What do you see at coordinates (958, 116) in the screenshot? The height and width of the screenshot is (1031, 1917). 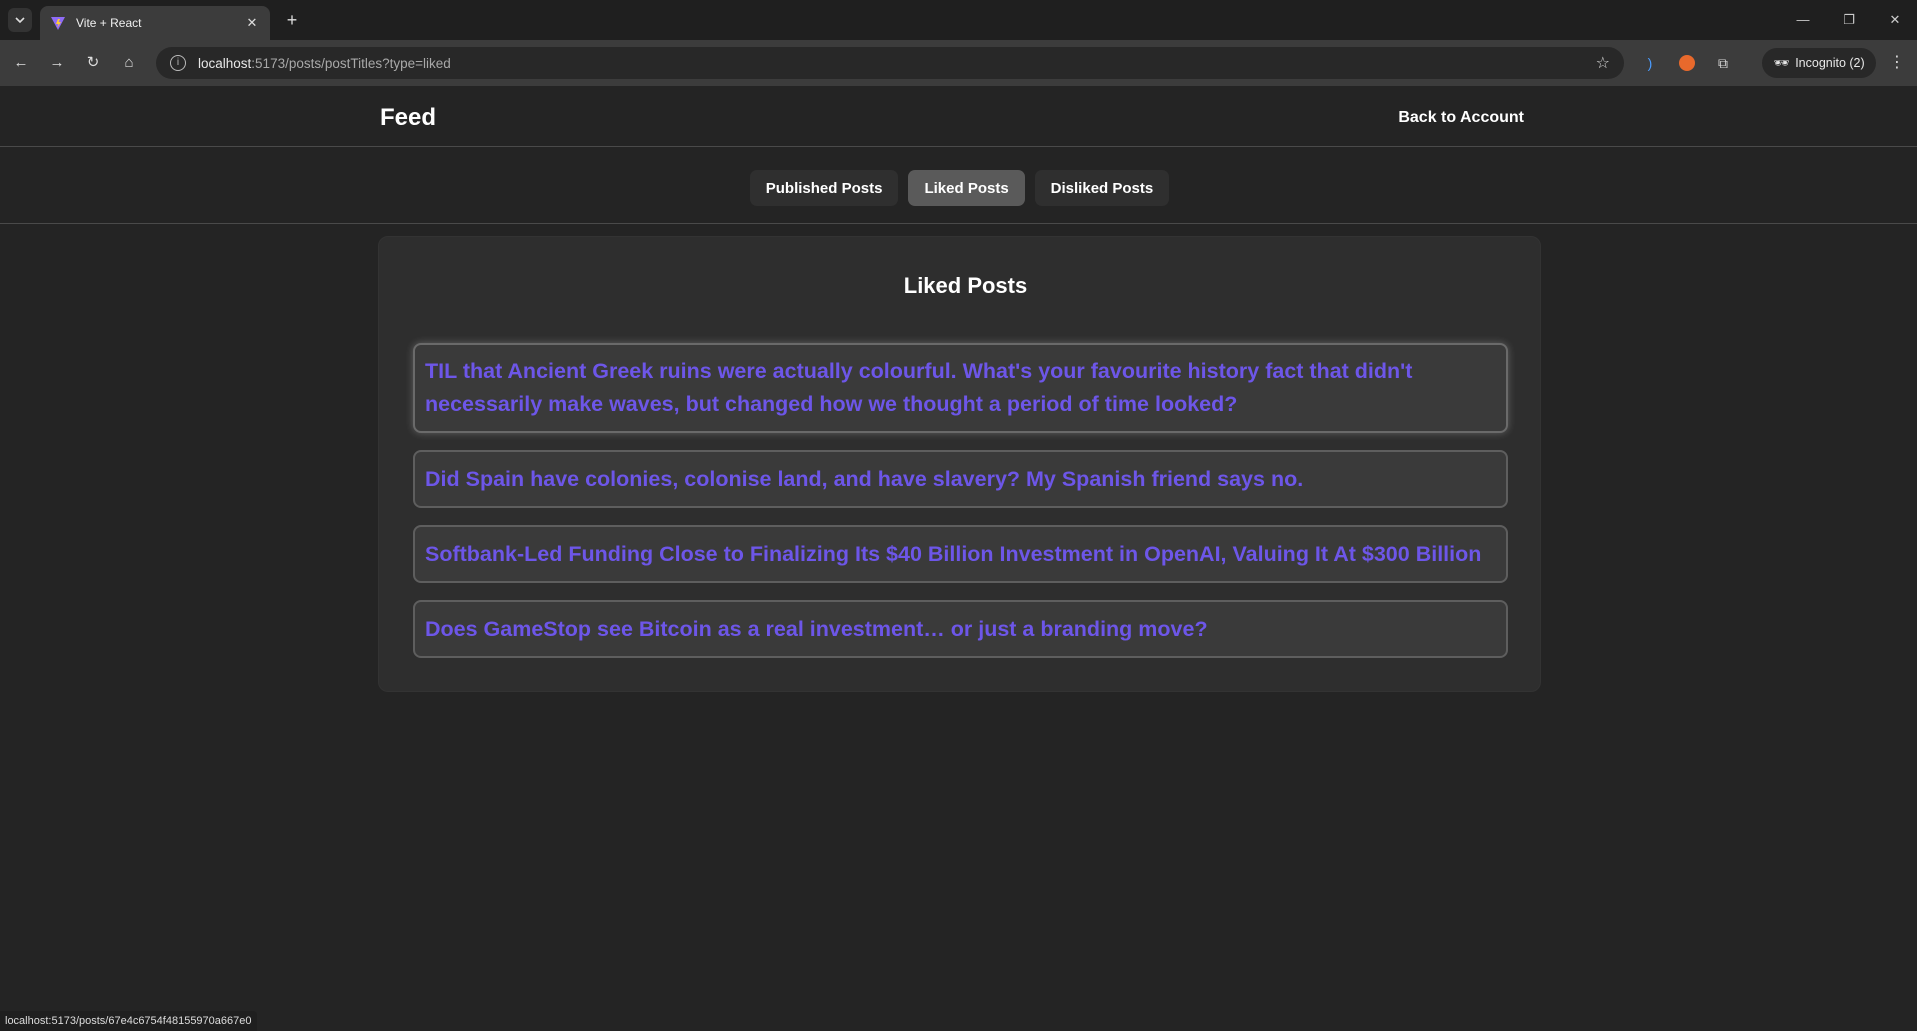 I see `app-header: Feed Back to Account` at bounding box center [958, 116].